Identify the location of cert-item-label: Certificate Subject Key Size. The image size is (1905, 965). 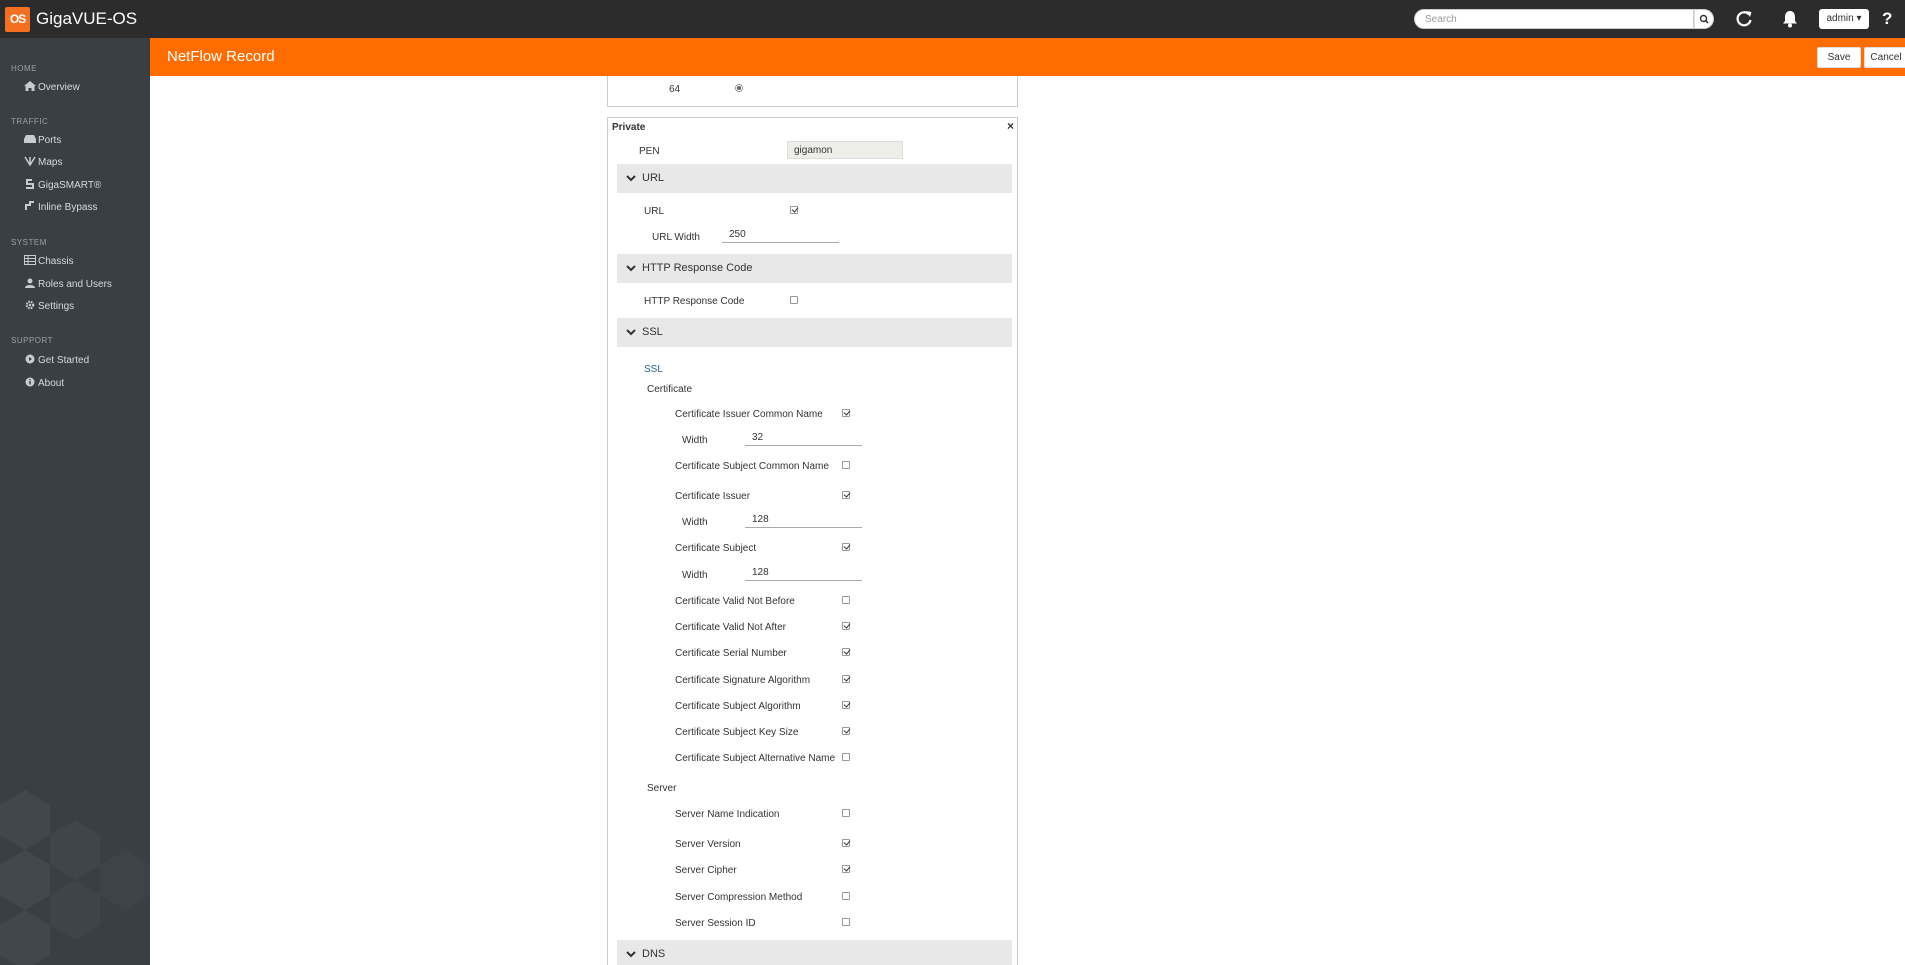
(737, 732).